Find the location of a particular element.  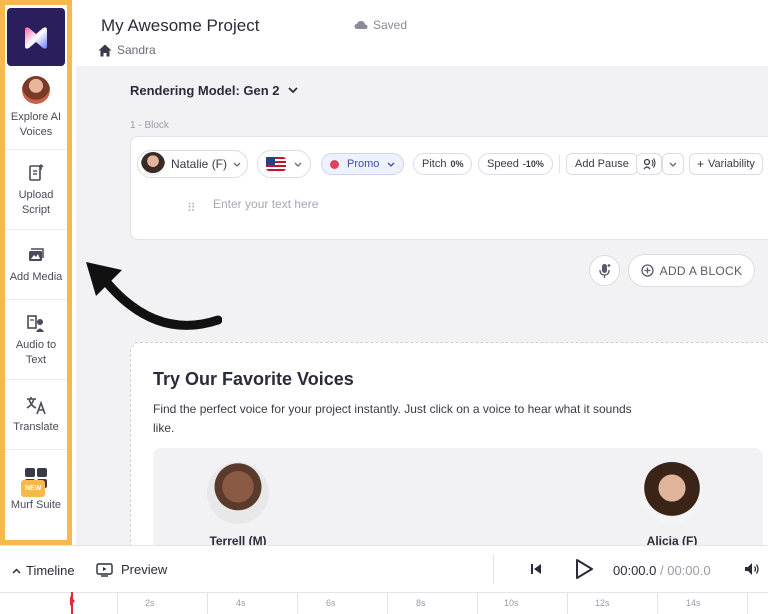

sidebar-item-audio-to-text: Audio to Text is located at coordinates (36, 340).